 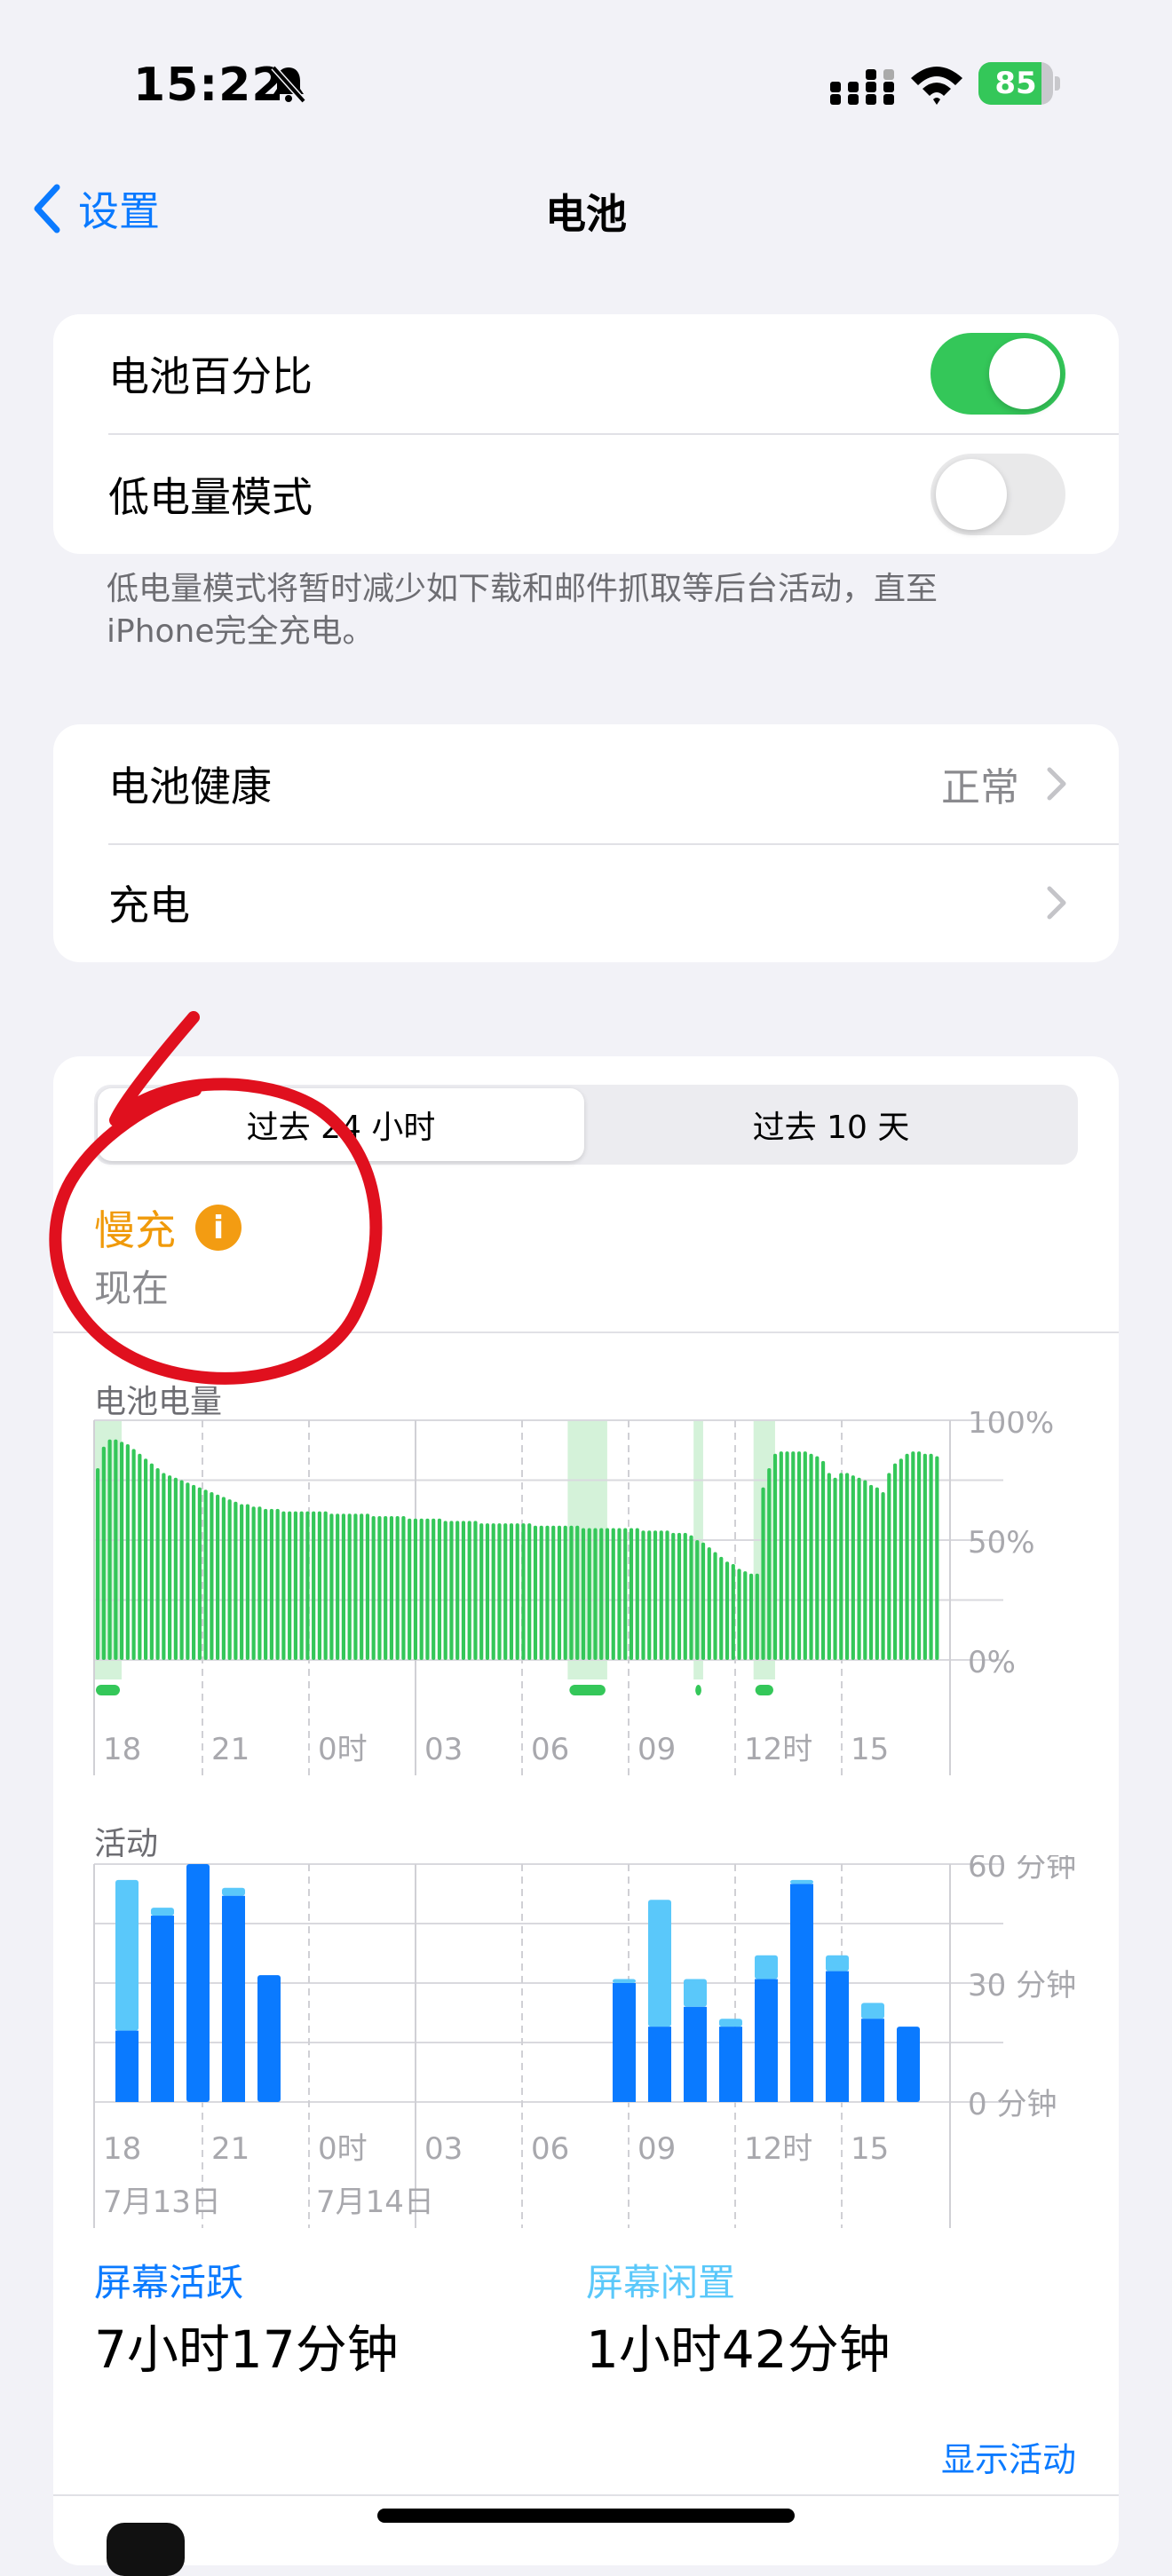 What do you see at coordinates (219, 1228) in the screenshot?
I see `info-icon: i` at bounding box center [219, 1228].